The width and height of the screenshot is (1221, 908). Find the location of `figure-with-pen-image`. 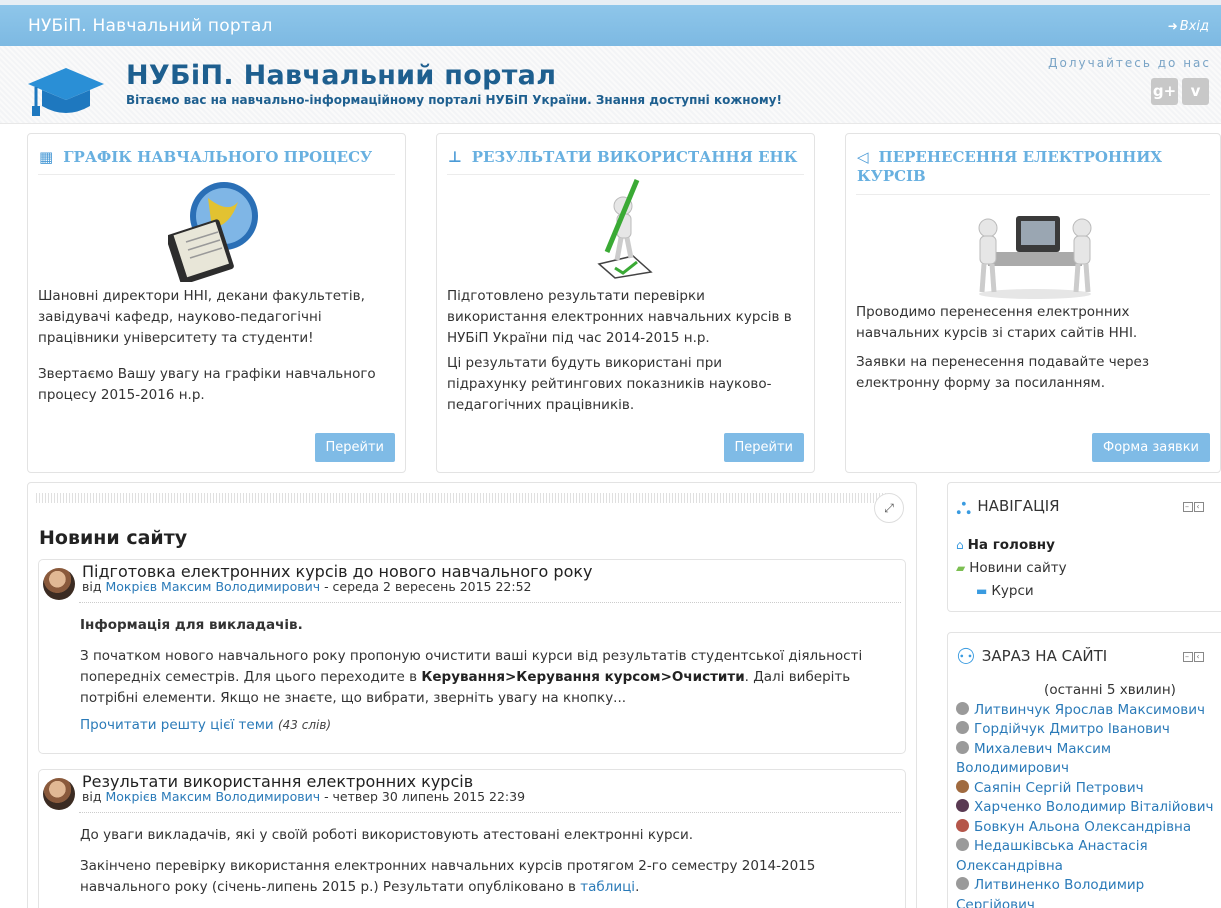

figure-with-pen-image is located at coordinates (625, 229).